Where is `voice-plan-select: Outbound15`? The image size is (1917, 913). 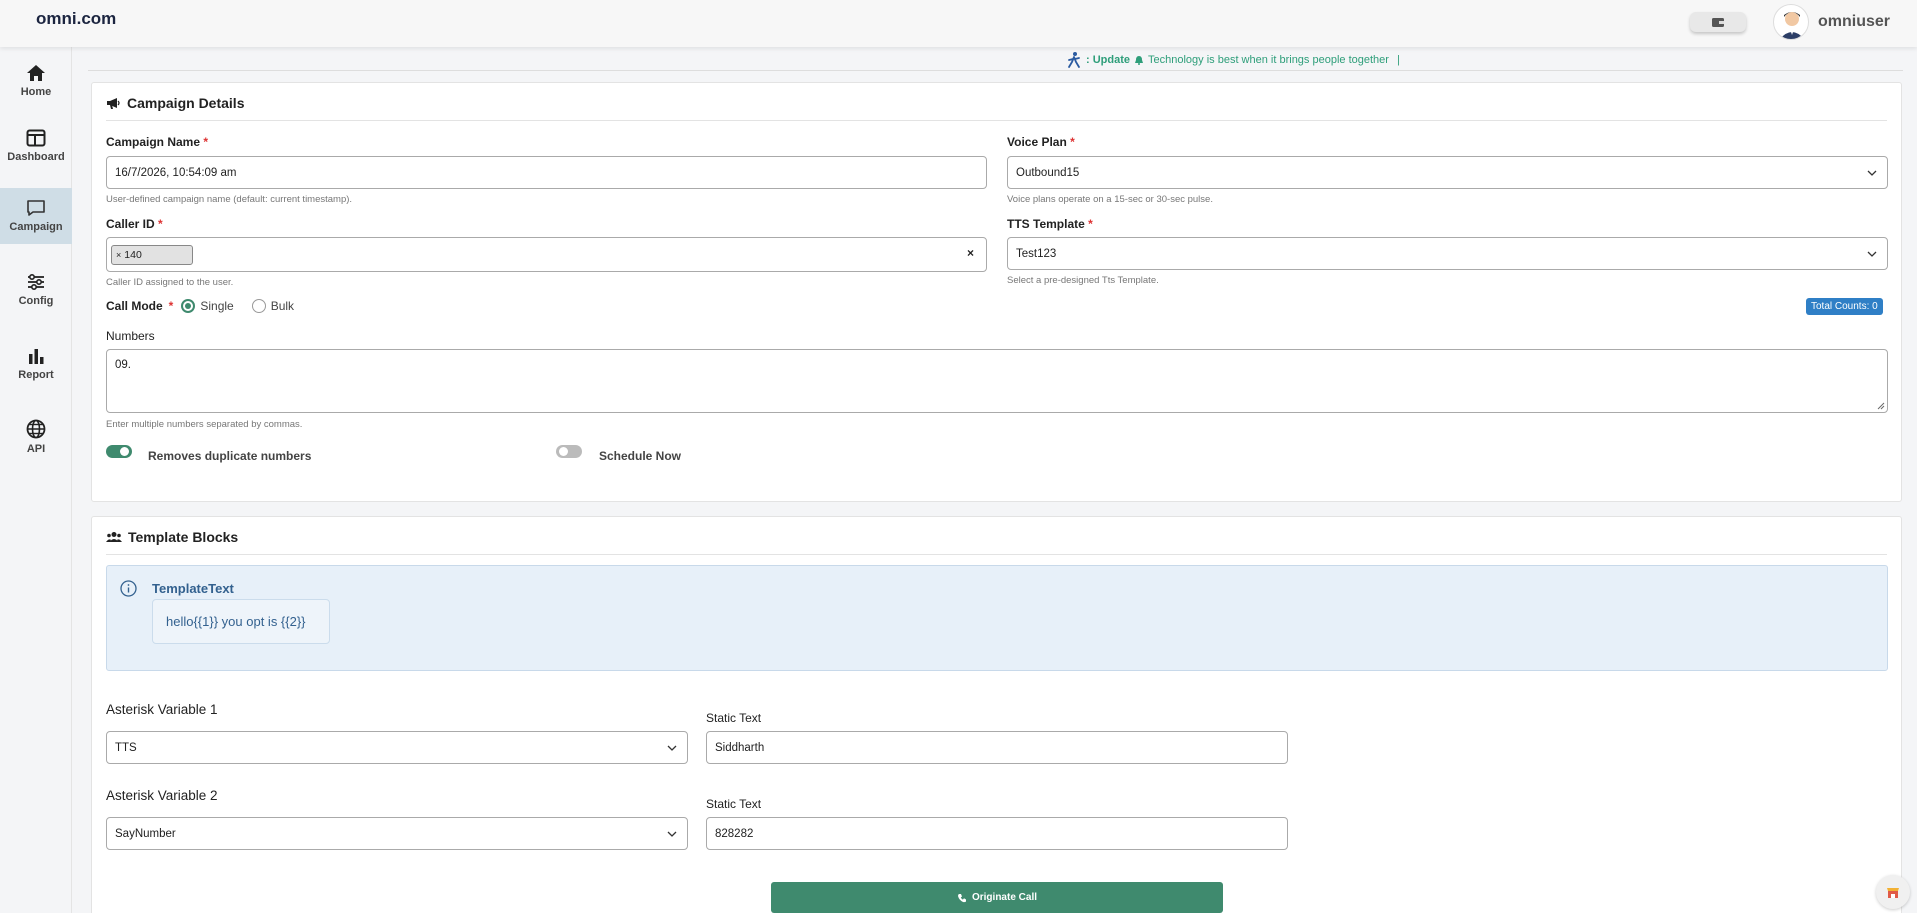 voice-plan-select: Outbound15 is located at coordinates (1447, 172).